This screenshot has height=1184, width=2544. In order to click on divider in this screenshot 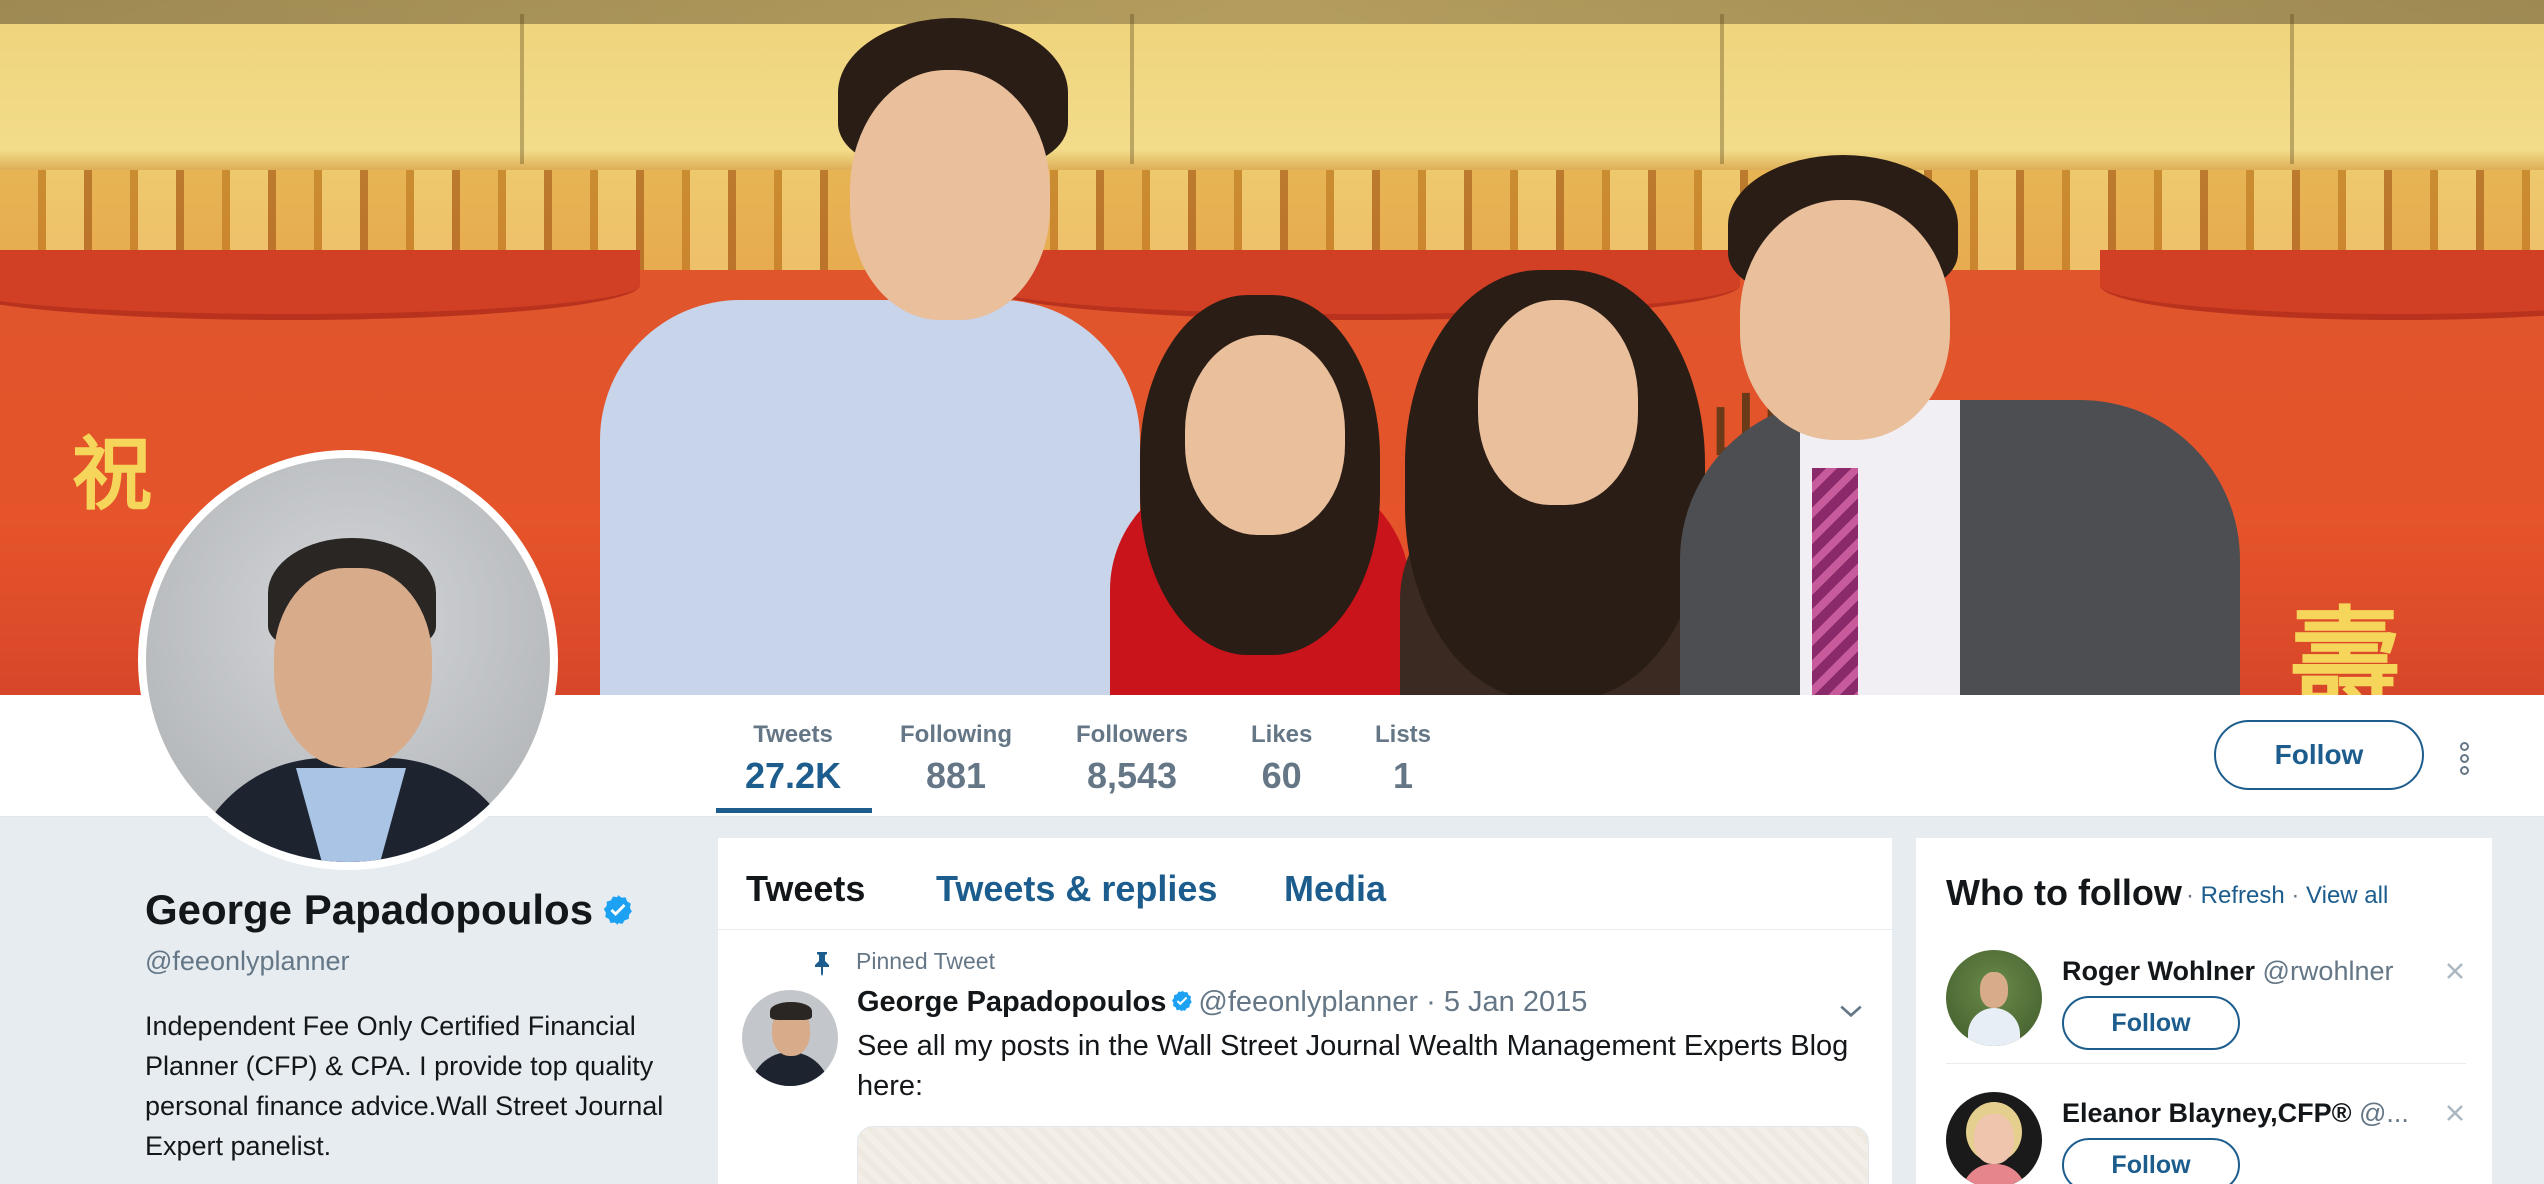, I will do `click(2206, 1063)`.